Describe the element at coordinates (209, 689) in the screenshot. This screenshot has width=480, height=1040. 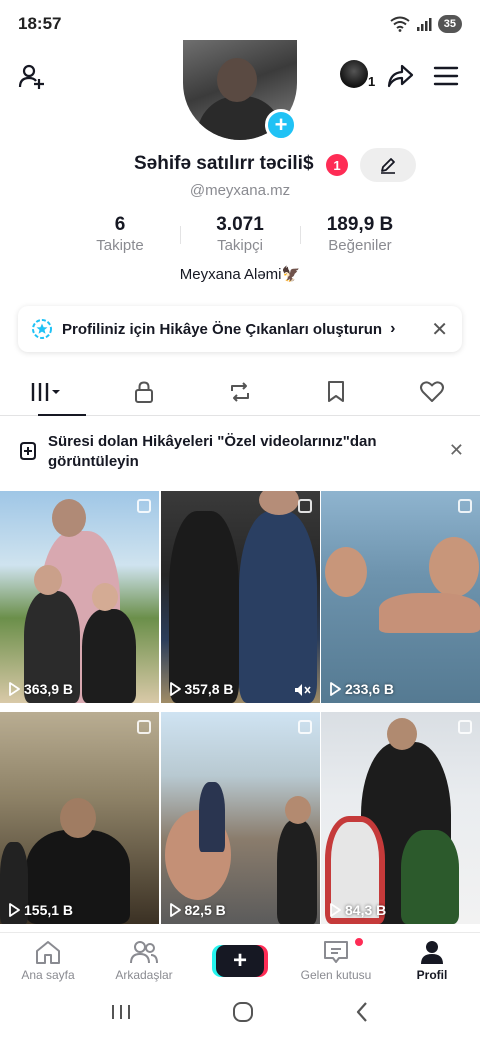
I see `view-count-value: 357,8 B` at that location.